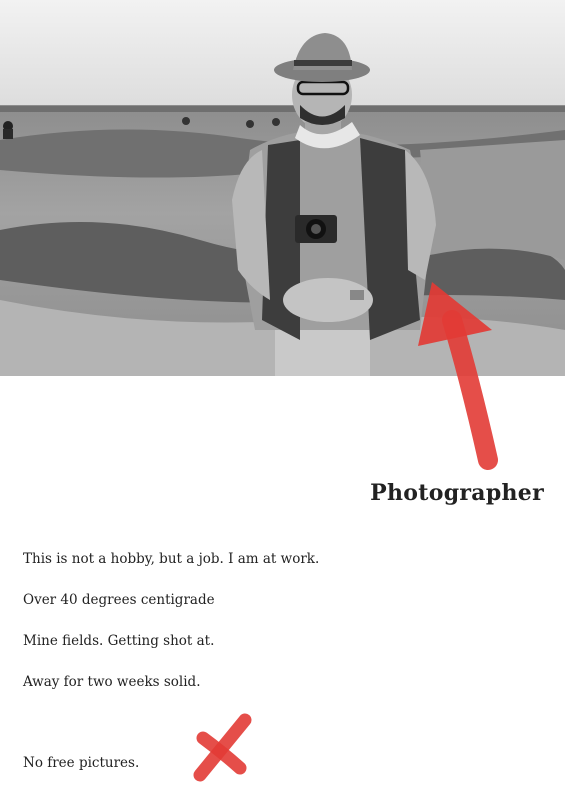  Describe the element at coordinates (81, 763) in the screenshot. I see `caption-line-5: No free pictures.` at that location.